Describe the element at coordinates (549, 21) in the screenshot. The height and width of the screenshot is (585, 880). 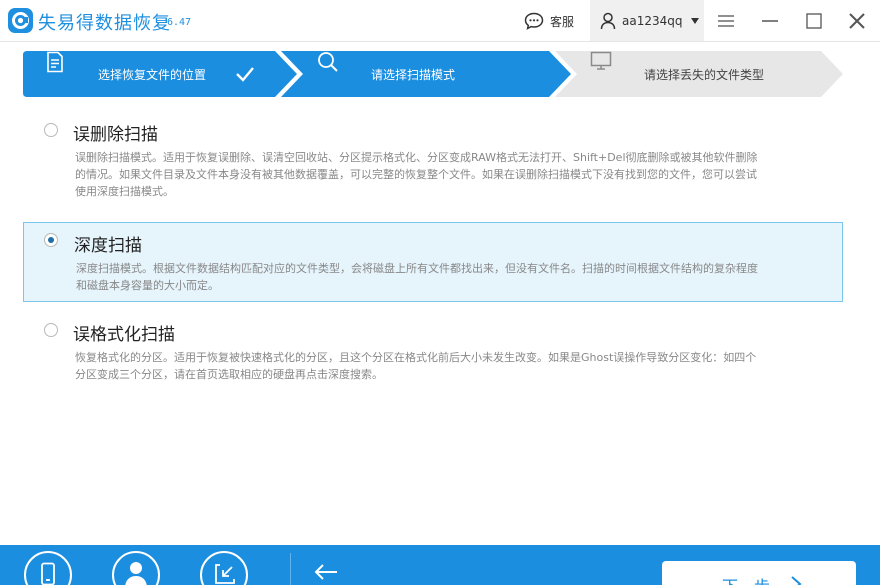
I see `support-button: 客服` at that location.